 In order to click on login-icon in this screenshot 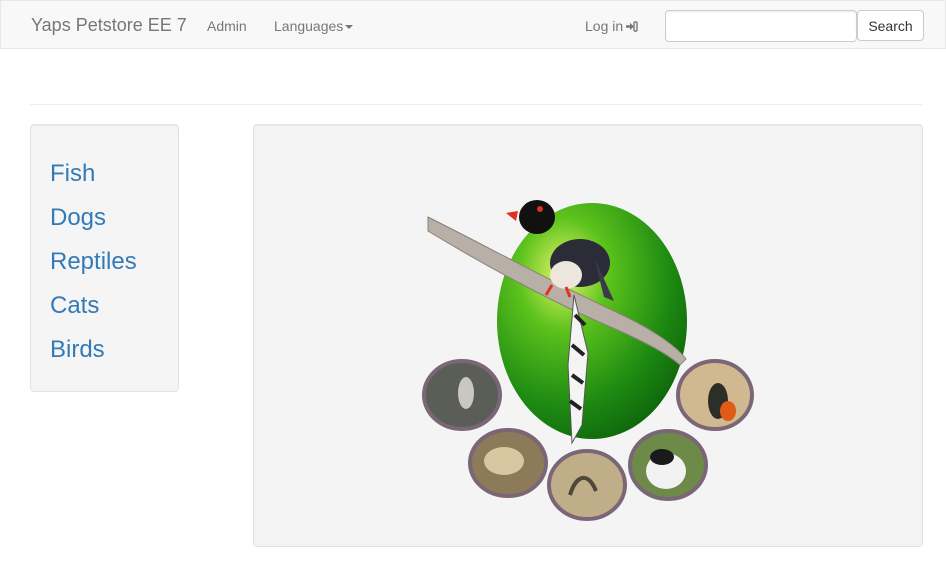, I will do `click(632, 27)`.